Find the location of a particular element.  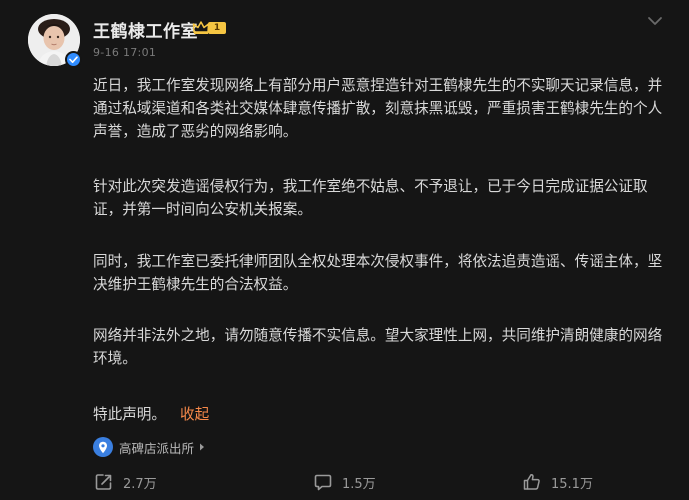

like-button: 15.1万 is located at coordinates (557, 482).